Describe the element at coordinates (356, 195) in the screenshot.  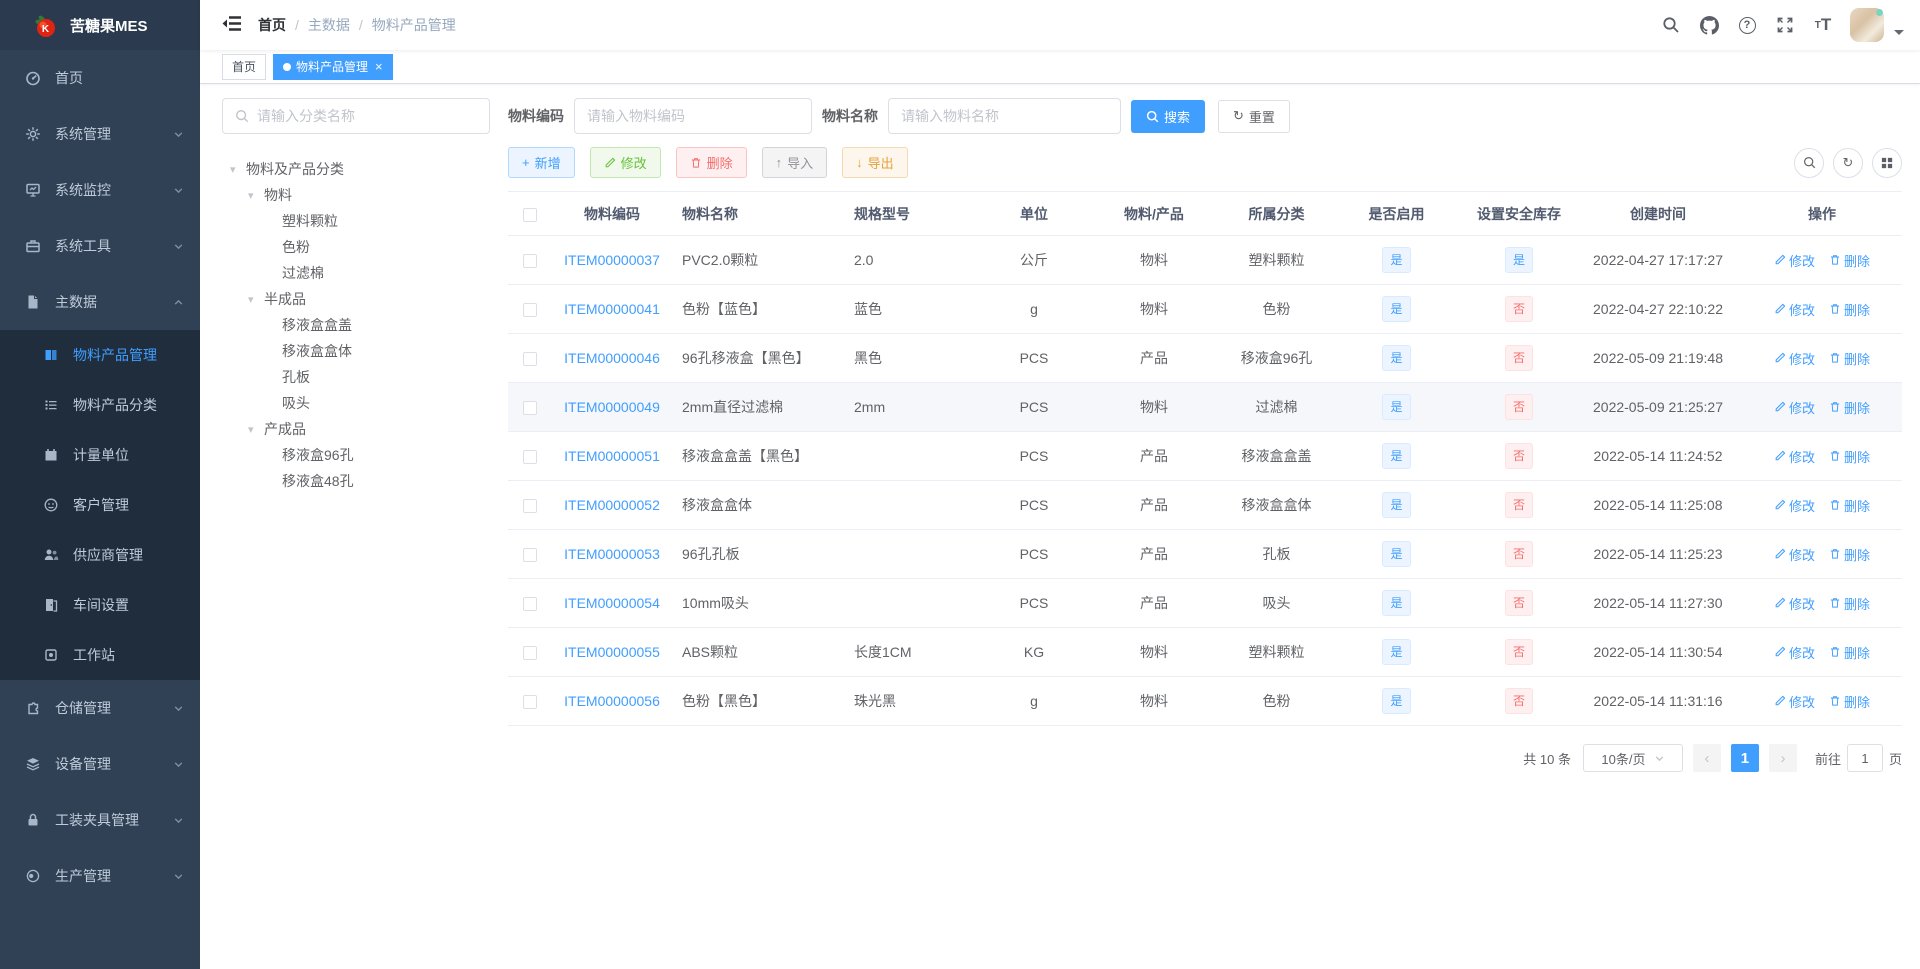
I see `tree-node: ▾ 物料` at that location.